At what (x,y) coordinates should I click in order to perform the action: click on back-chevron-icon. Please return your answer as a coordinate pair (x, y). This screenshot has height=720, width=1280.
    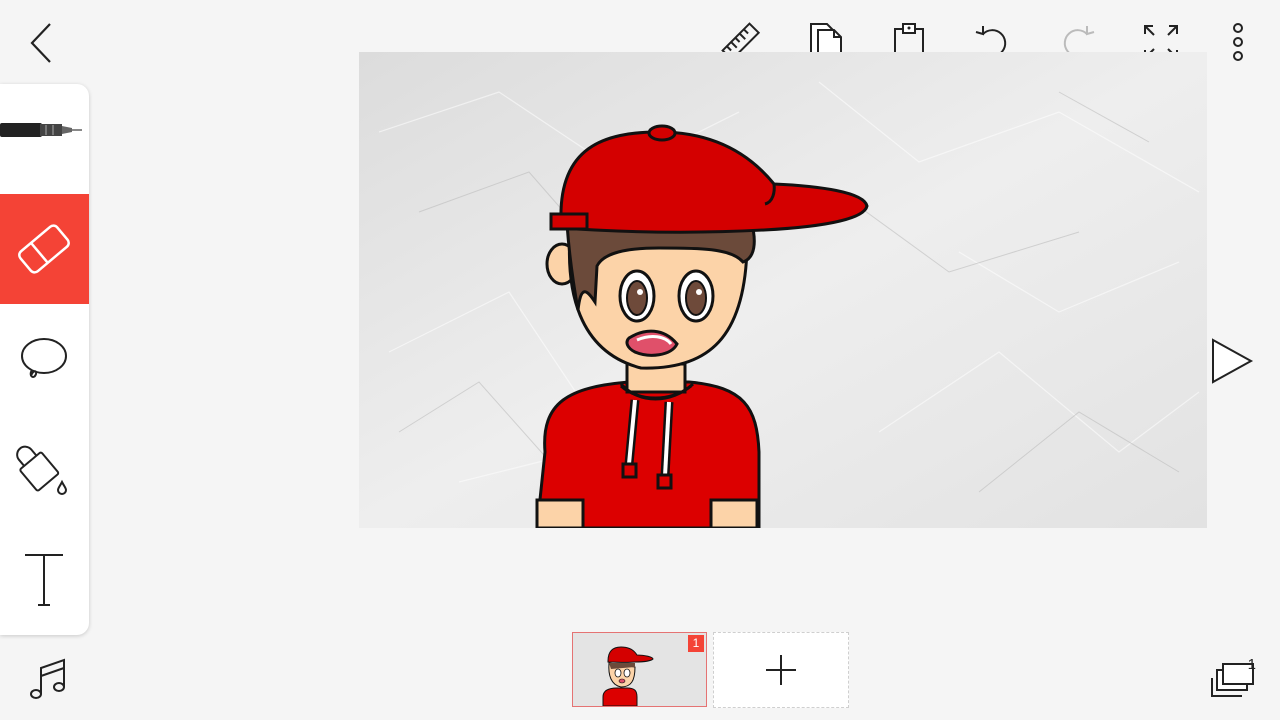
    Looking at the image, I should click on (40, 43).